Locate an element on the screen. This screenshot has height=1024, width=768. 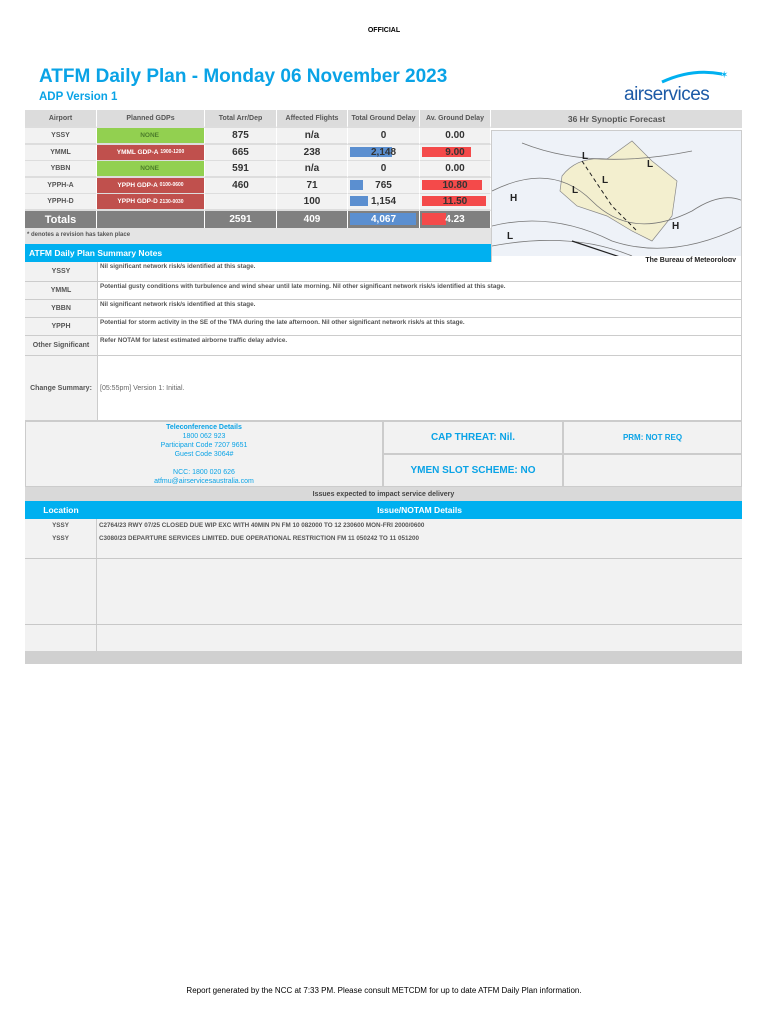
airport-cell: YPPH-A is located at coordinates (61, 186).